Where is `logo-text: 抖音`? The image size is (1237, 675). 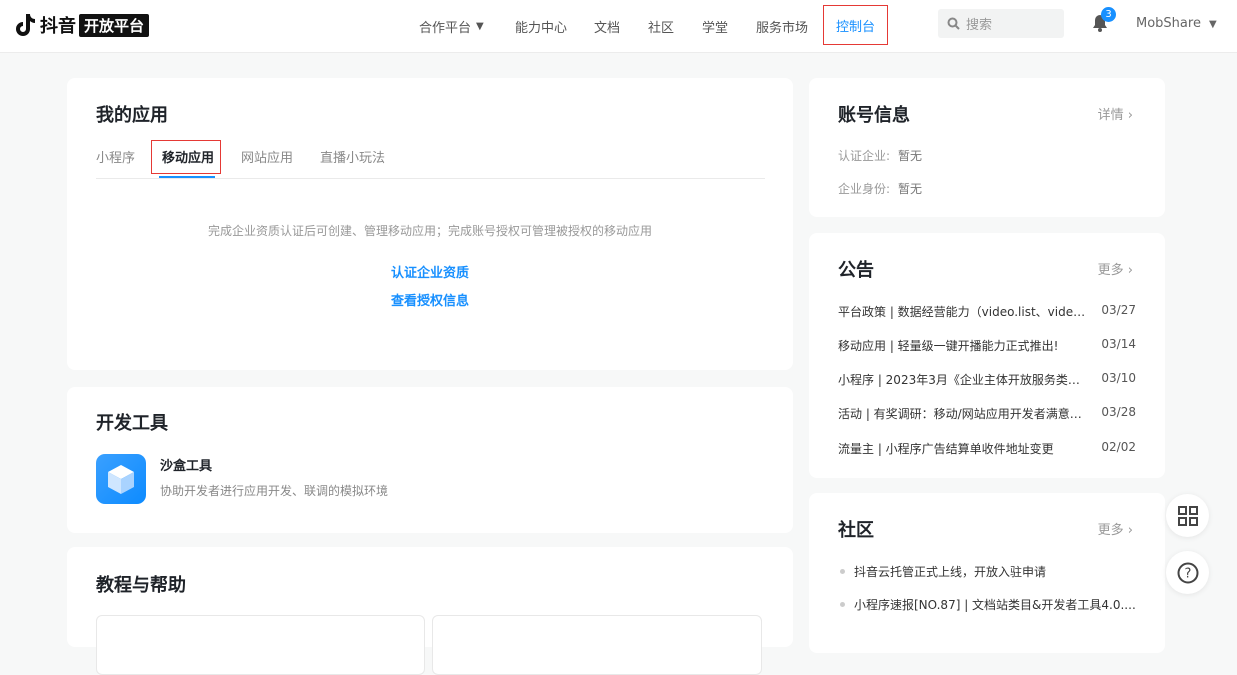 logo-text: 抖音 is located at coordinates (58, 26).